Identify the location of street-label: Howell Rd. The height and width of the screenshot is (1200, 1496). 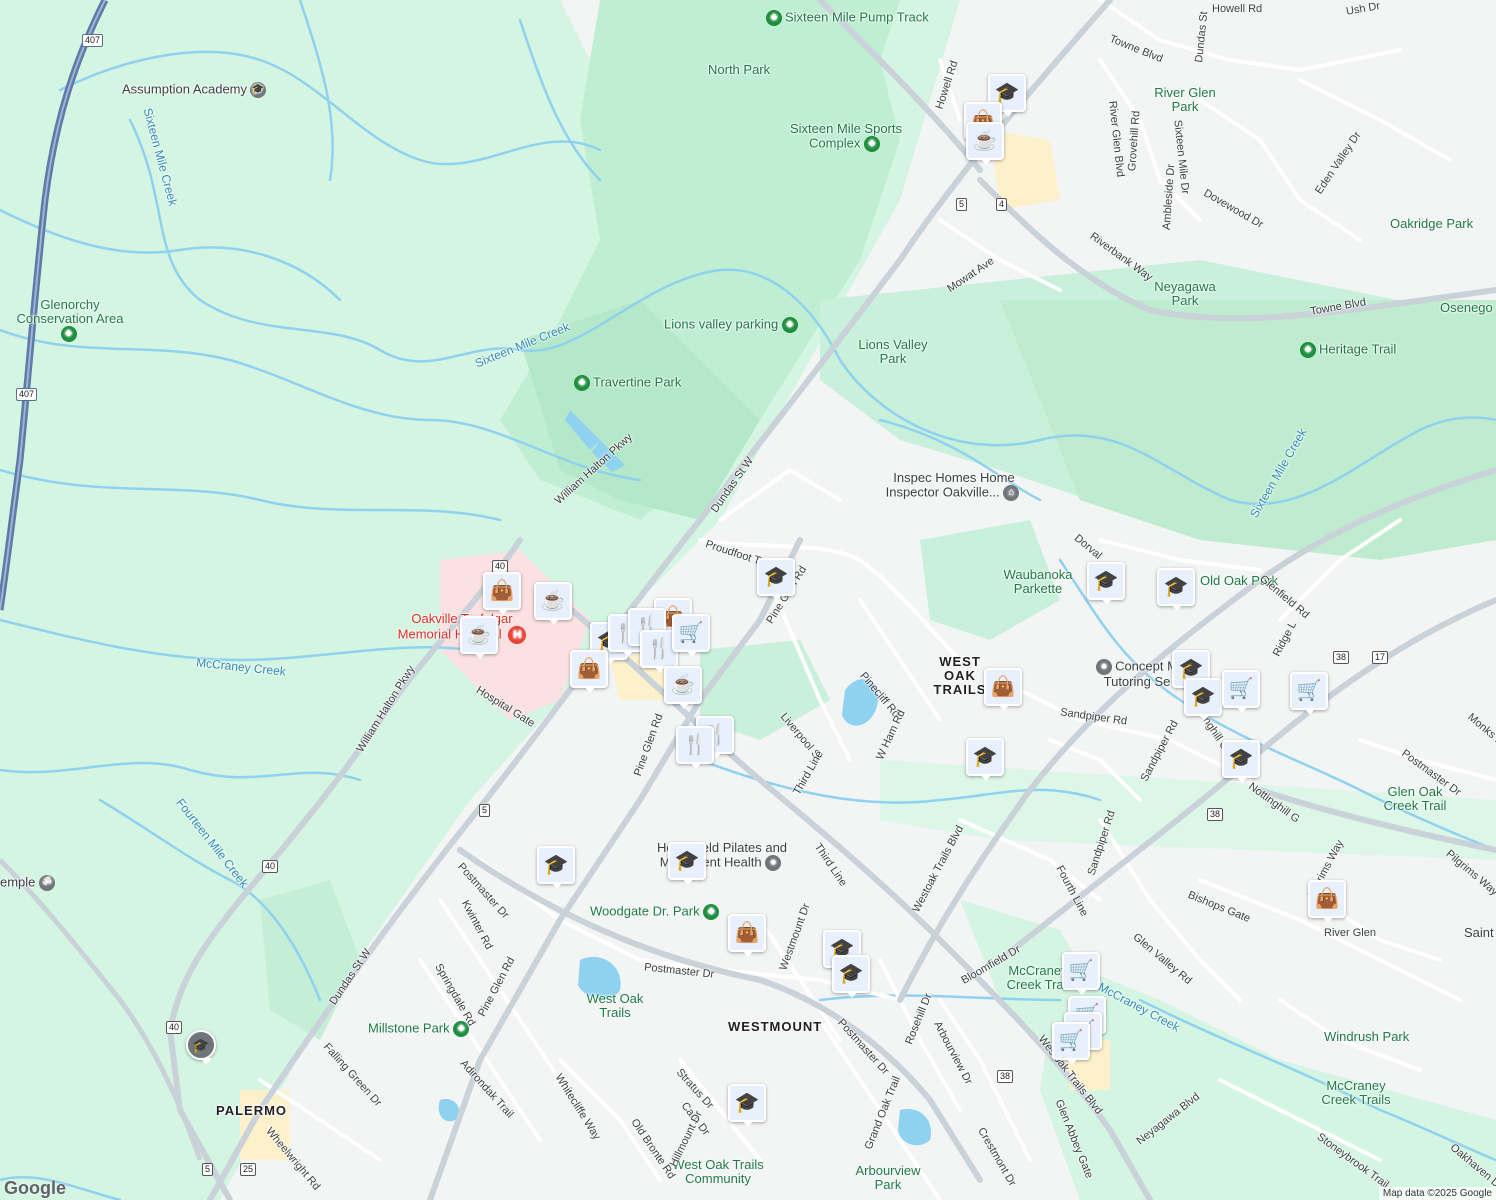
(1237, 9).